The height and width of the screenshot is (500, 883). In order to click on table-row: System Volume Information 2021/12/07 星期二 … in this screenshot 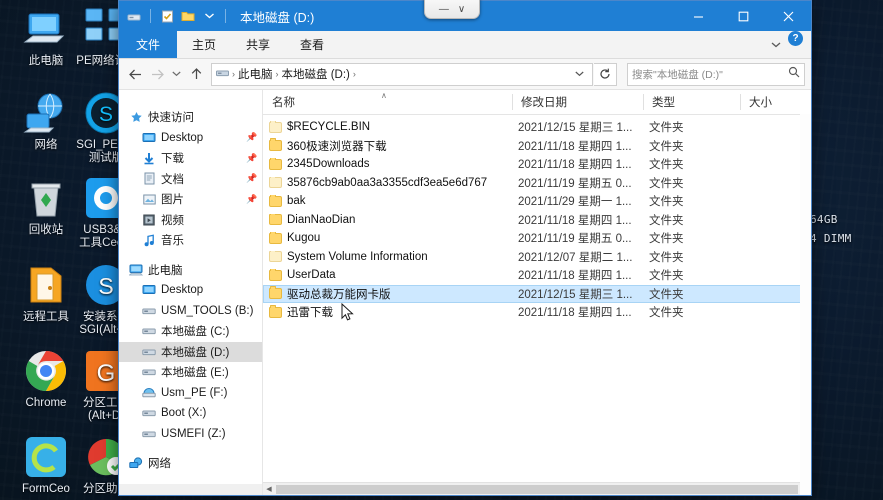, I will do `click(537, 257)`.